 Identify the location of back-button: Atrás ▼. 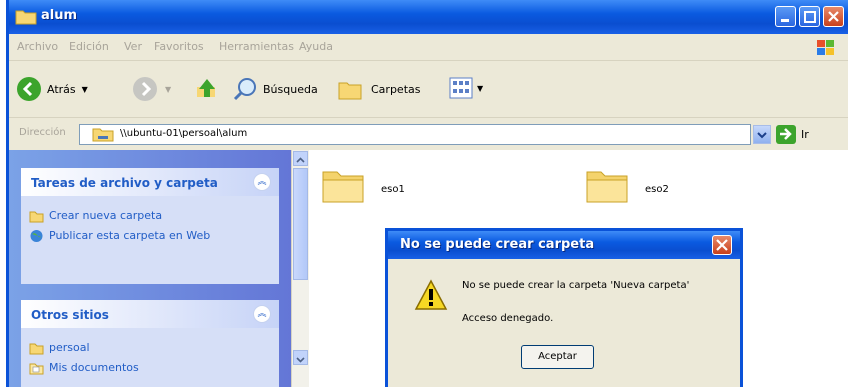
(51, 89).